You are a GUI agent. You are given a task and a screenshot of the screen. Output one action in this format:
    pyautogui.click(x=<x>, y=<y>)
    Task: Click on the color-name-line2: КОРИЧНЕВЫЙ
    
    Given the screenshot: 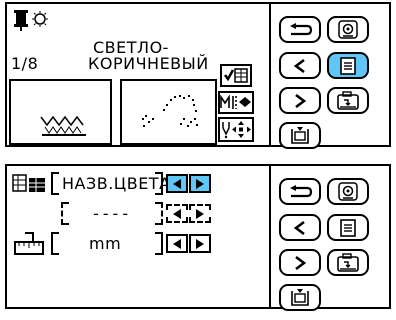 What is the action you would take?
    pyautogui.click(x=148, y=63)
    